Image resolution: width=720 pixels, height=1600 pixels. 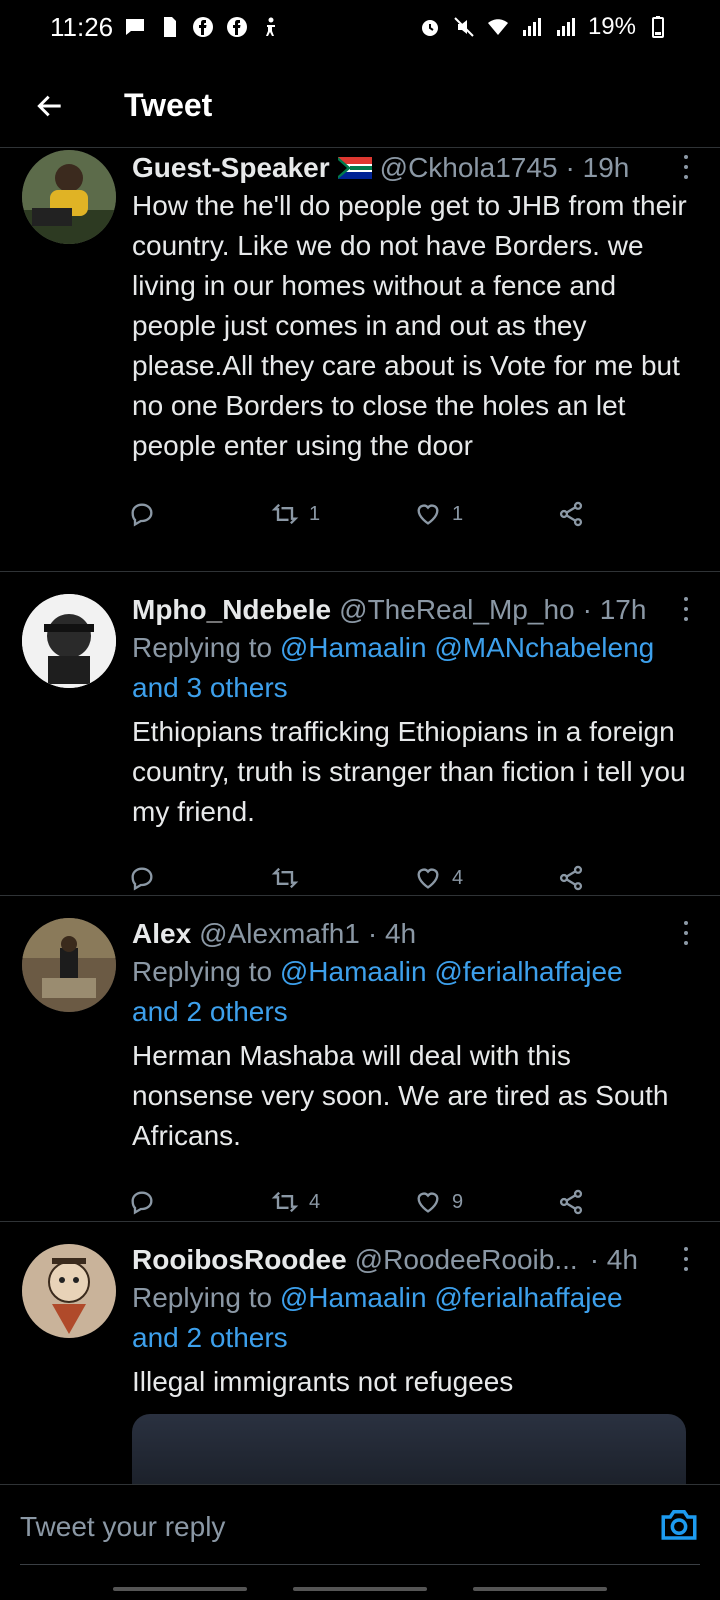 I want to click on sim-icon, so click(x=169, y=27).